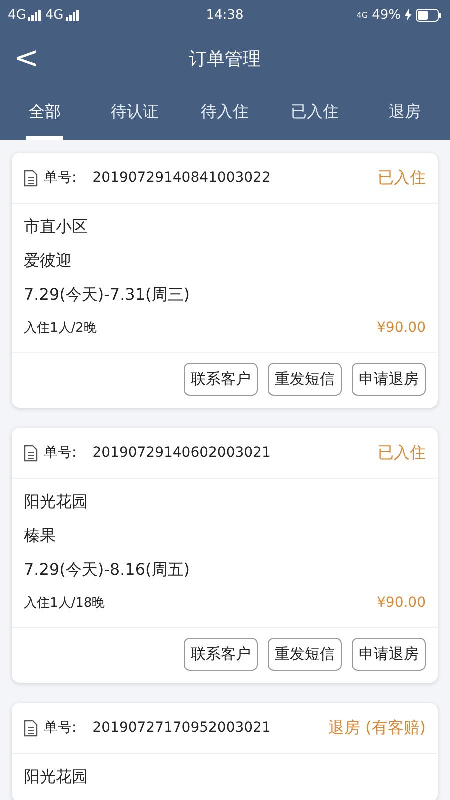 This screenshot has width=450, height=800. Describe the element at coordinates (56, 227) in the screenshot. I see `community-name: 市直小区` at that location.